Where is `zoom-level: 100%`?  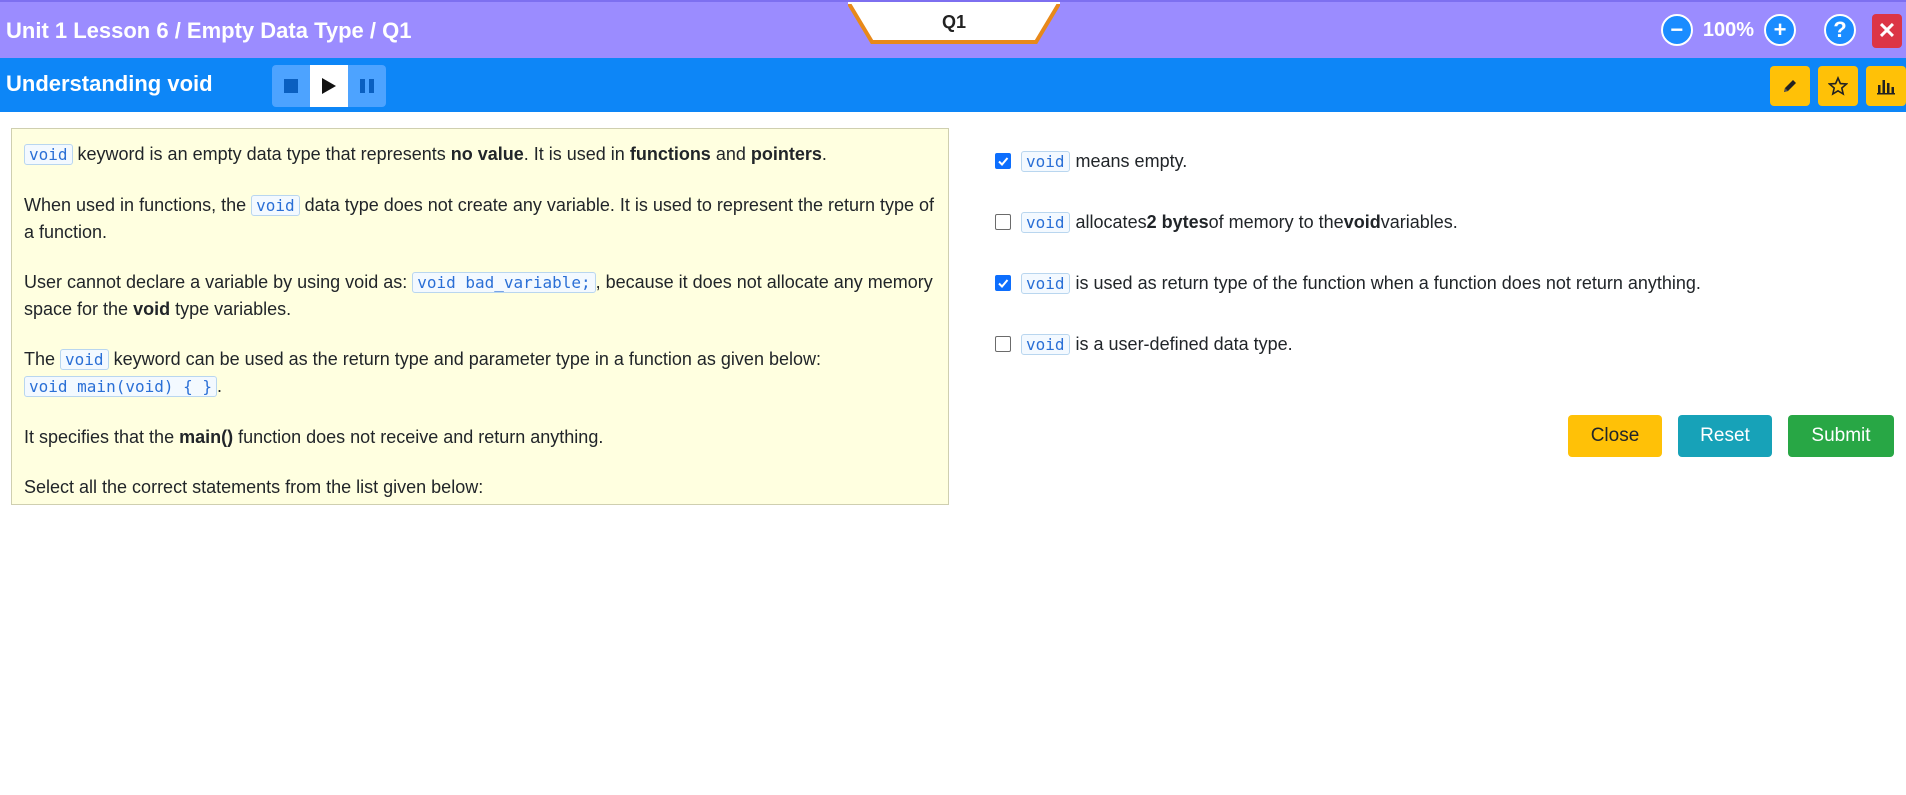
zoom-level: 100% is located at coordinates (1728, 29).